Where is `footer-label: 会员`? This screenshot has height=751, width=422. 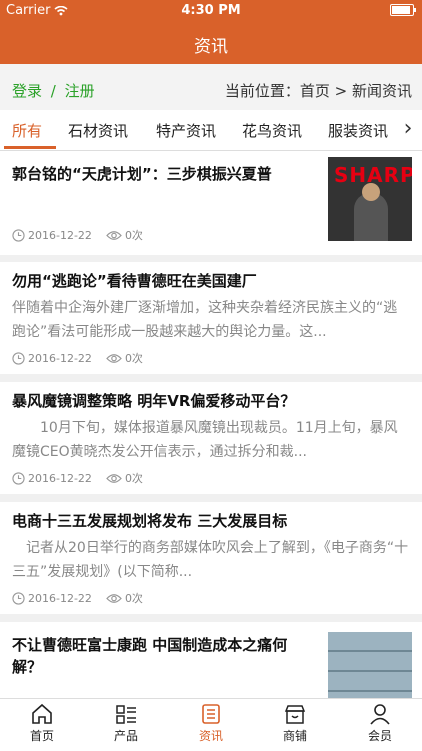 footer-label: 会员 is located at coordinates (379, 736).